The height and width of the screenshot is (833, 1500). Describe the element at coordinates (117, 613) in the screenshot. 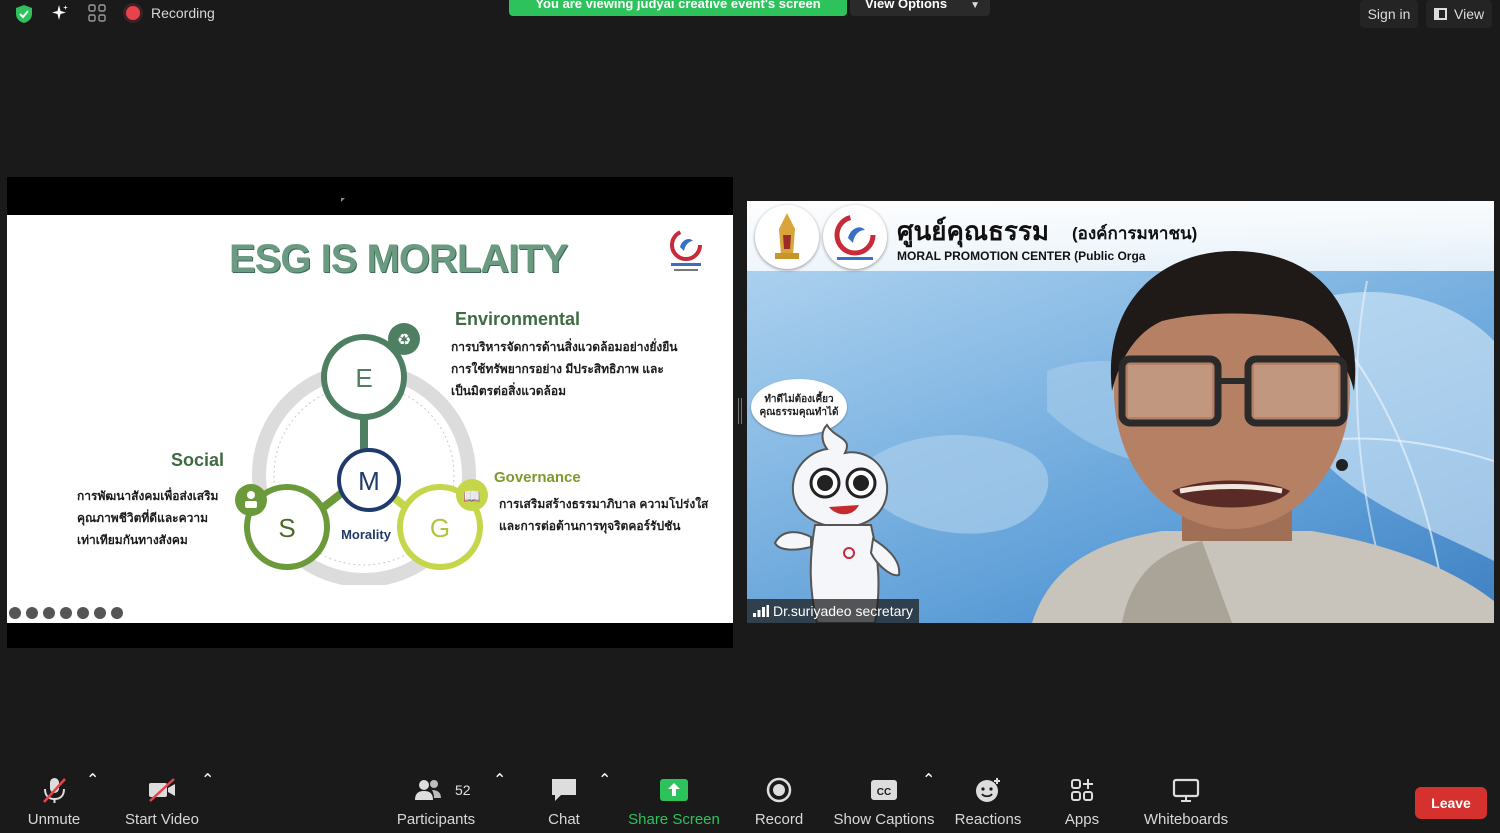

I see `next-slide-icon` at that location.